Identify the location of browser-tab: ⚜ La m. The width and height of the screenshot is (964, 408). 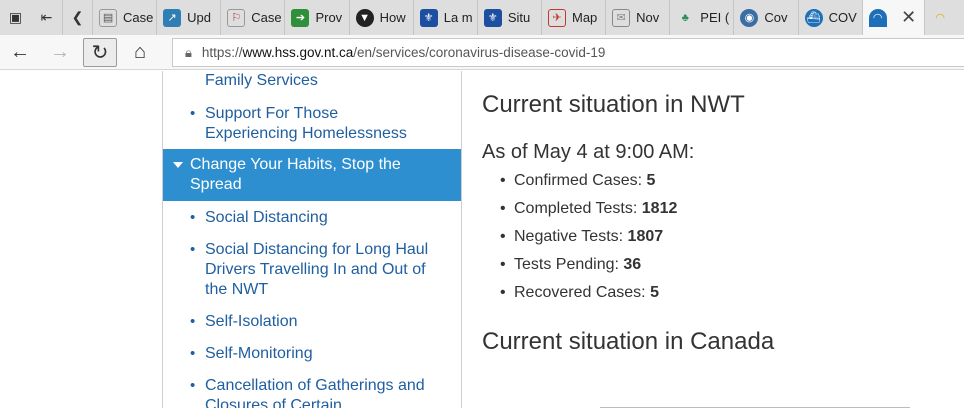
(446, 17).